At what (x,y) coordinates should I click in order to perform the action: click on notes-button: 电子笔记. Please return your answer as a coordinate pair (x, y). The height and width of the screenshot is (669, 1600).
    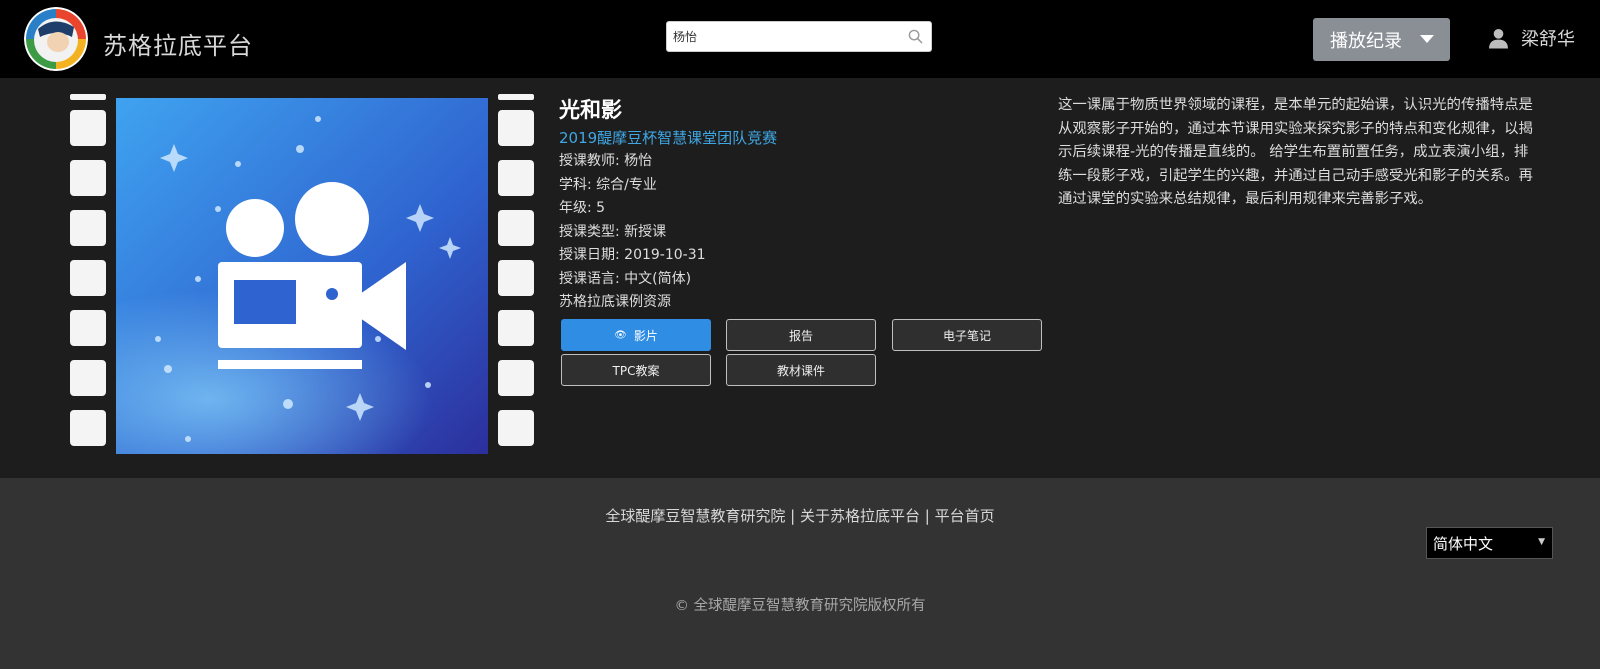
    Looking at the image, I should click on (967, 335).